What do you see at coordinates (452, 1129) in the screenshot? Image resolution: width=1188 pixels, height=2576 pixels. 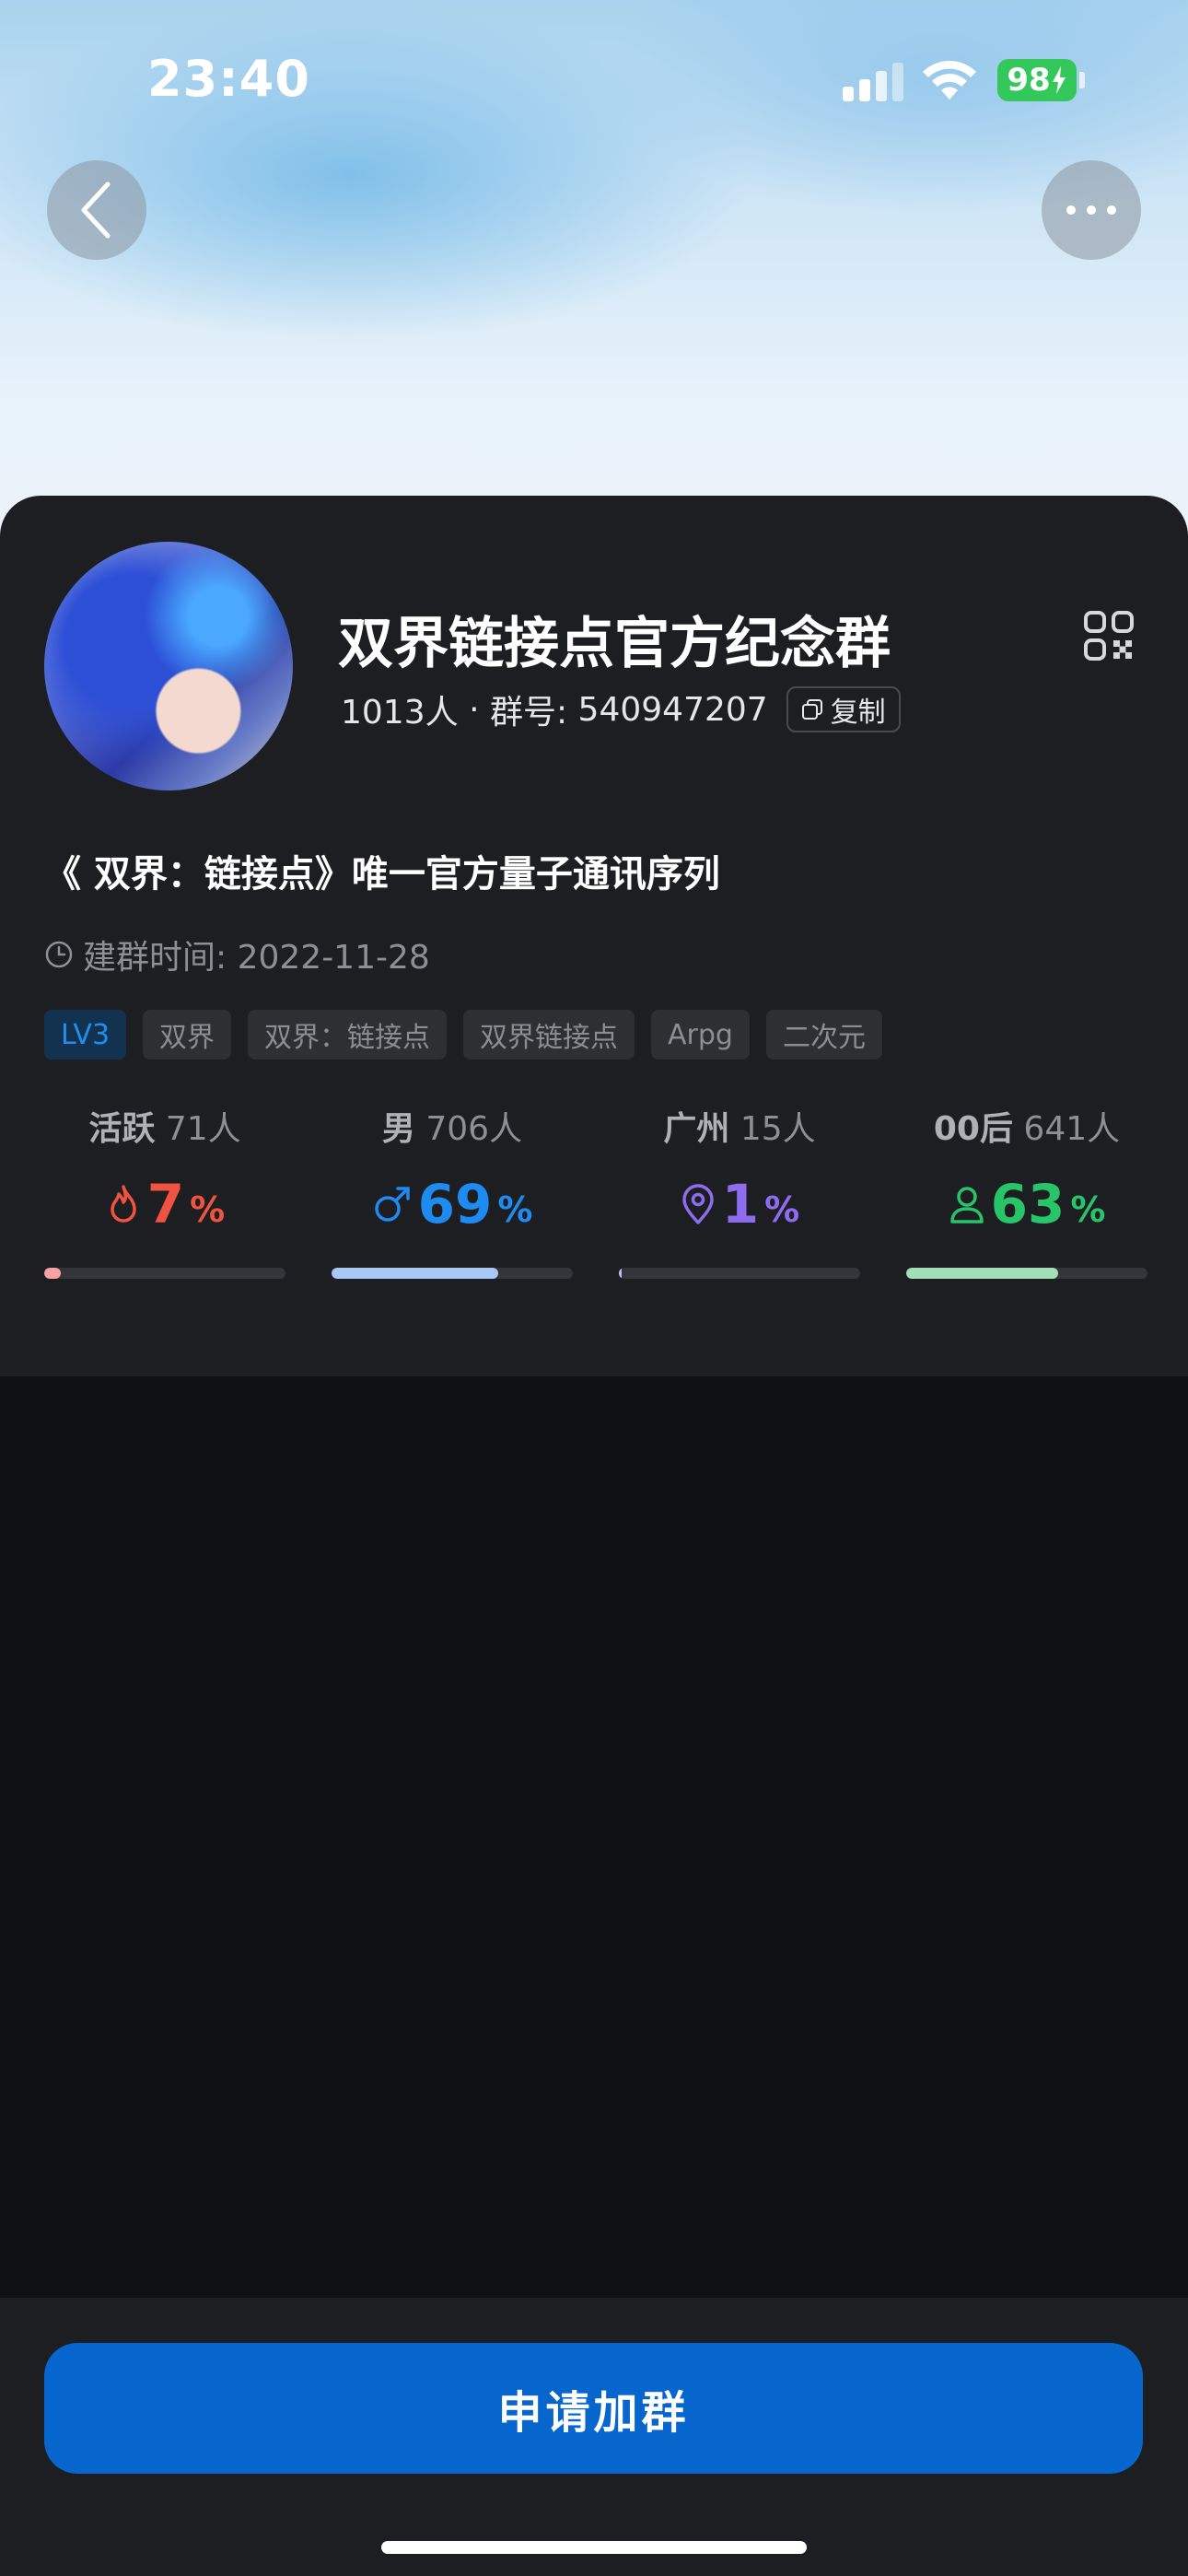 I see `stat-label: 男 706人` at bounding box center [452, 1129].